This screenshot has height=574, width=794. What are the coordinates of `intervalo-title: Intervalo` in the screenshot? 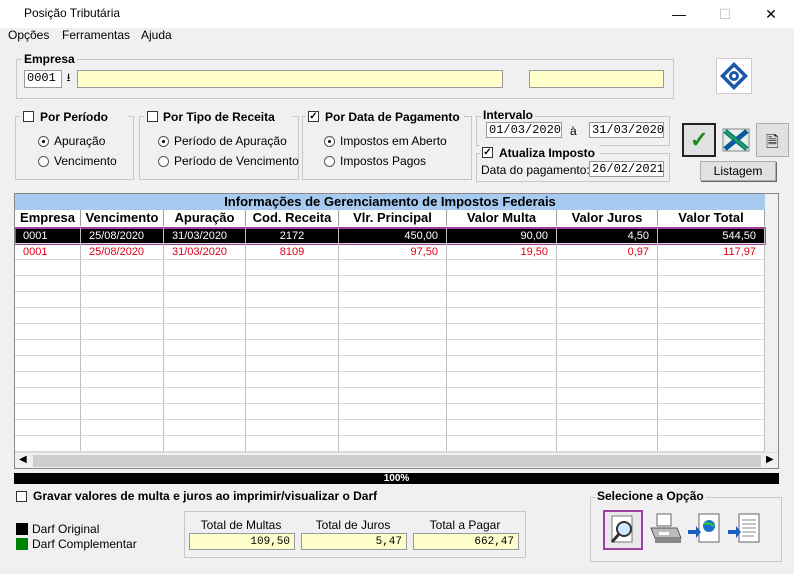 It's located at (508, 115).